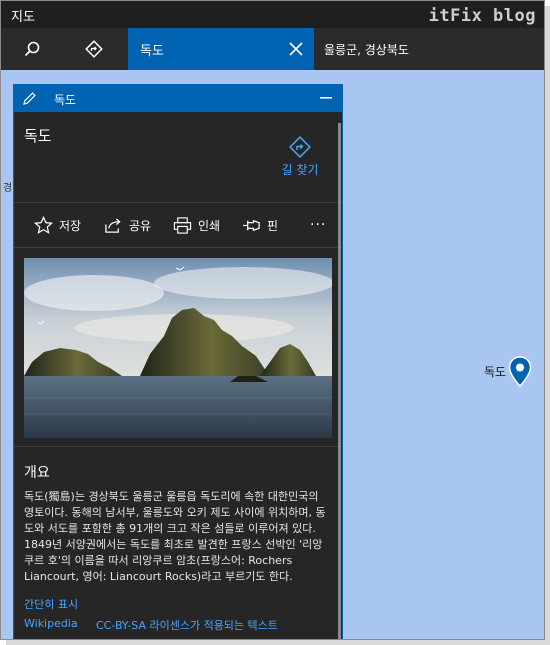 This screenshot has height=645, width=550. What do you see at coordinates (152, 49) in the screenshot?
I see `search-input: 독도` at bounding box center [152, 49].